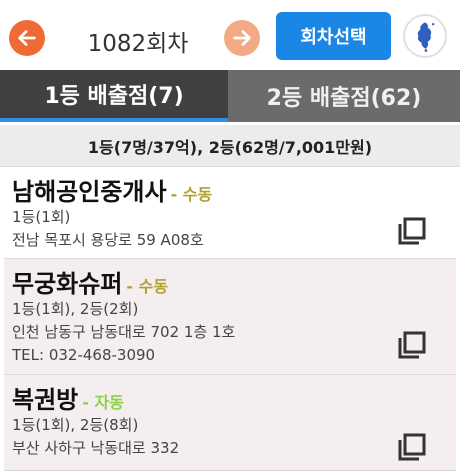  What do you see at coordinates (231, 355) in the screenshot?
I see `store-phone: TEL: 032-468-3090` at bounding box center [231, 355].